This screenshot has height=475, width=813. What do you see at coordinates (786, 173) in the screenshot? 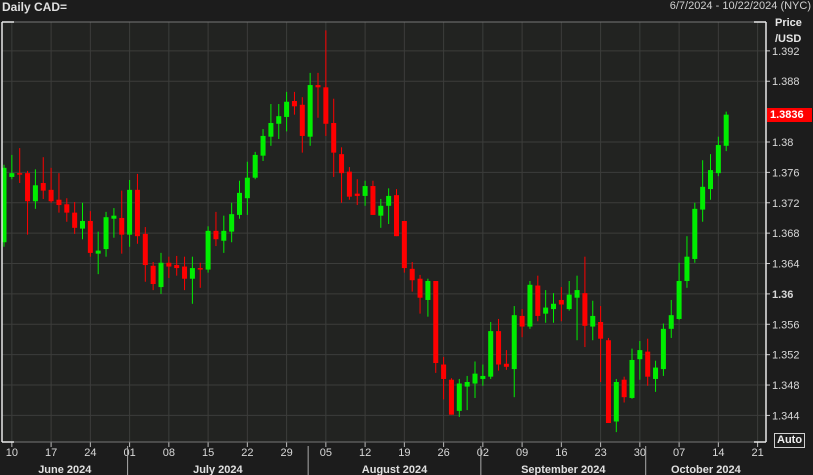
I see `y-tick-label: 1.376` at bounding box center [786, 173].